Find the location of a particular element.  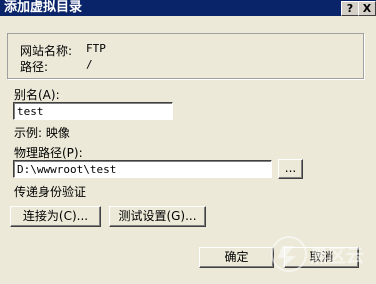

watermark-text: 黑区云 is located at coordinates (337, 256).